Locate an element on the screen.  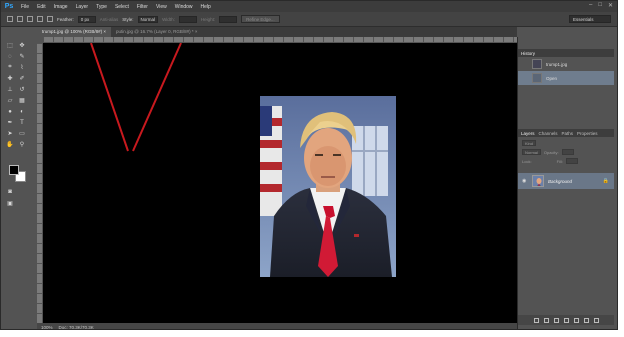
adjustment-layer-icon is located at coordinates (566, 320).